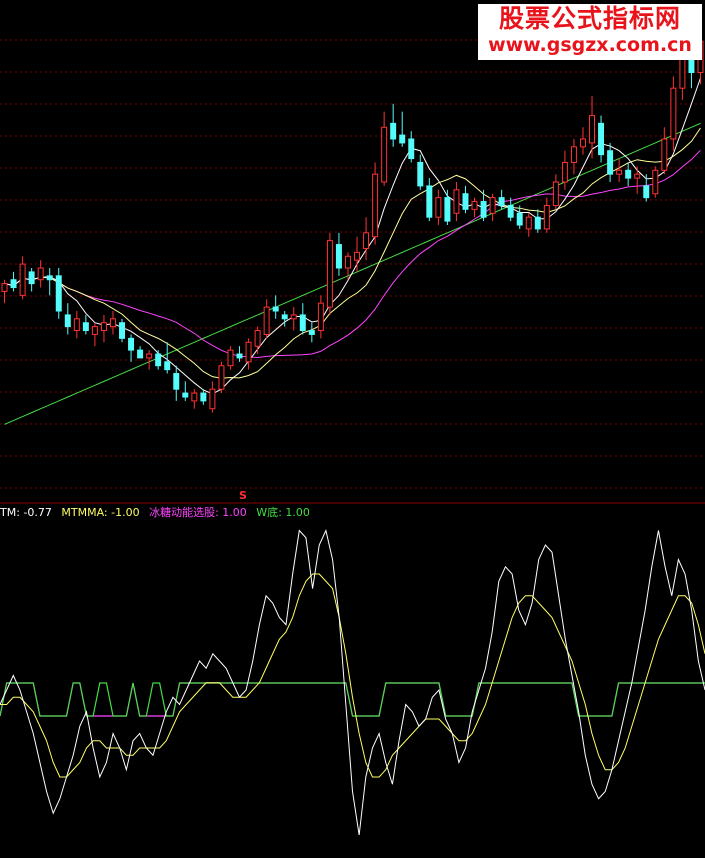  What do you see at coordinates (125, 512) in the screenshot?
I see `legend-mtmma-value: -1.00` at bounding box center [125, 512].